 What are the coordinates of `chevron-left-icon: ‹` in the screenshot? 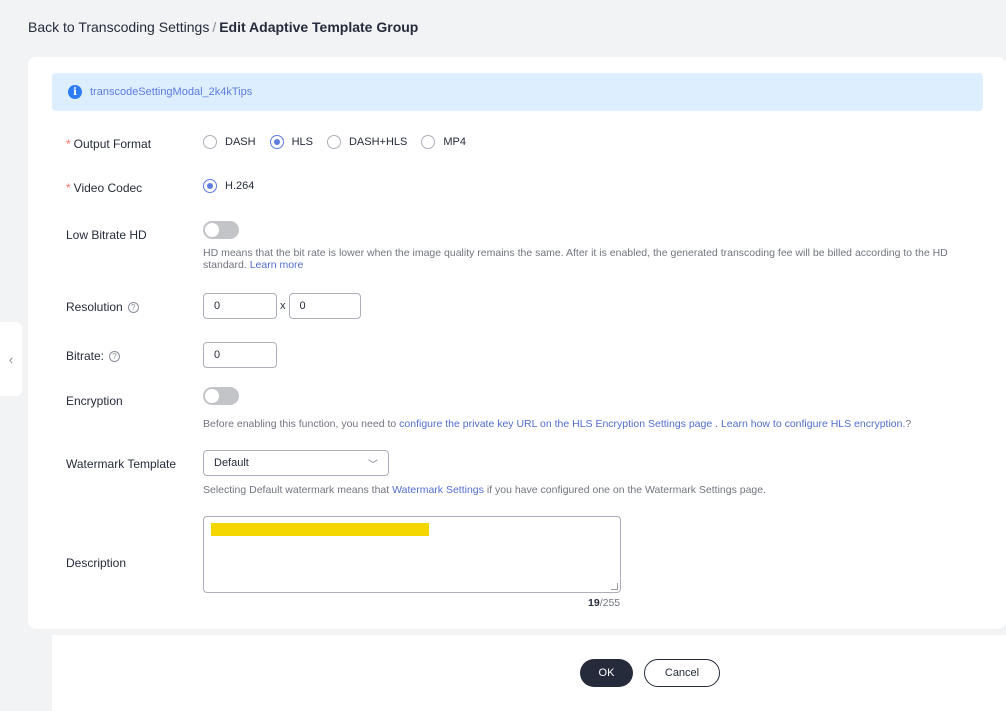 It's located at (11, 359).